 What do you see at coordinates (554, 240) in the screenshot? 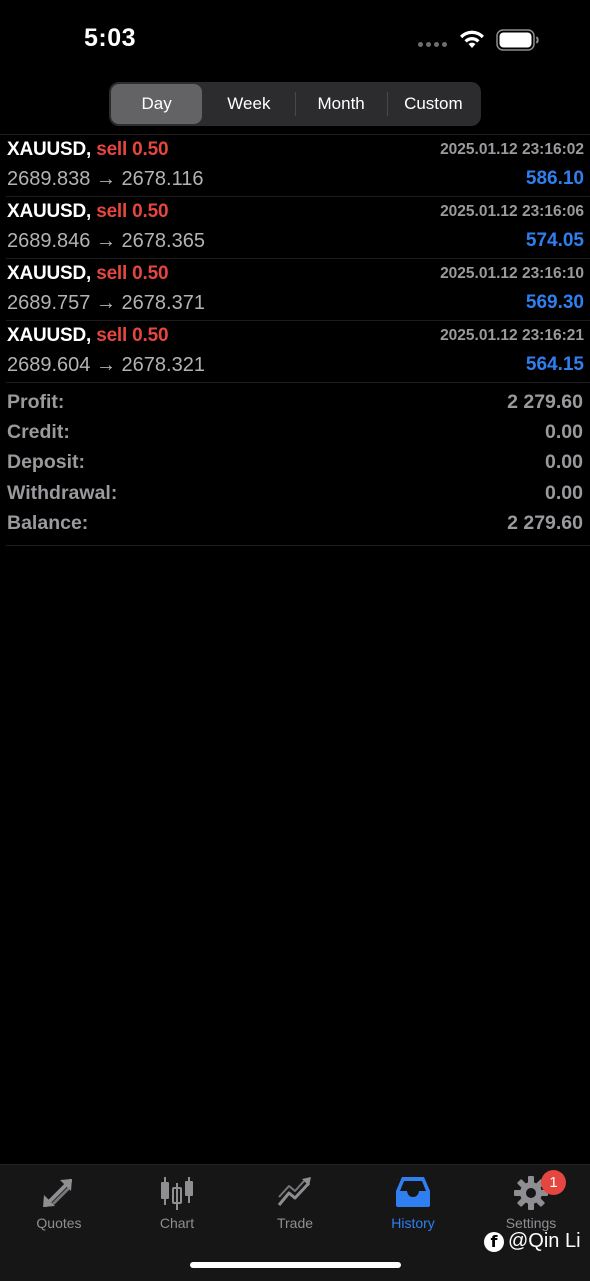
I see `deal-profit: 574.05` at bounding box center [554, 240].